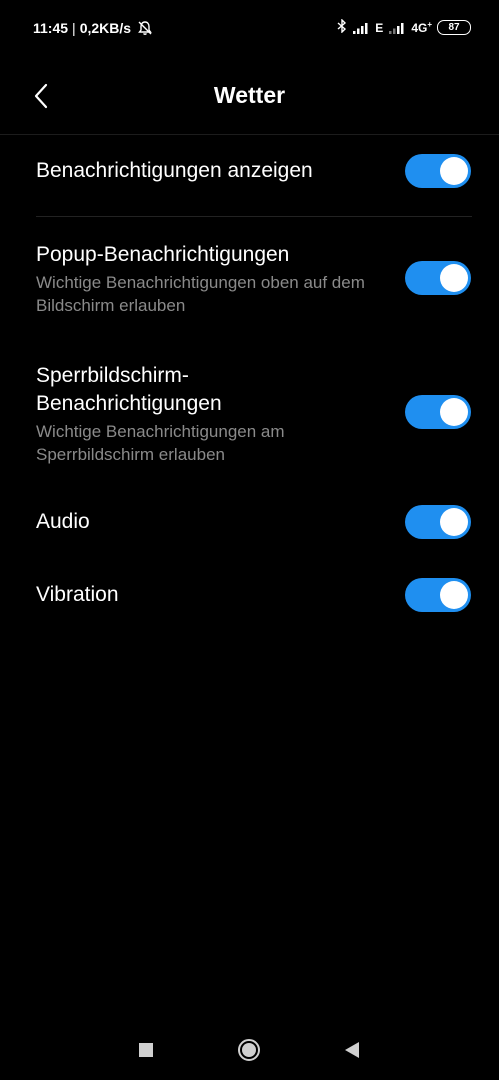  I want to click on setting-show-notifications: Benachrichtigungen anzeigen, so click(256, 171).